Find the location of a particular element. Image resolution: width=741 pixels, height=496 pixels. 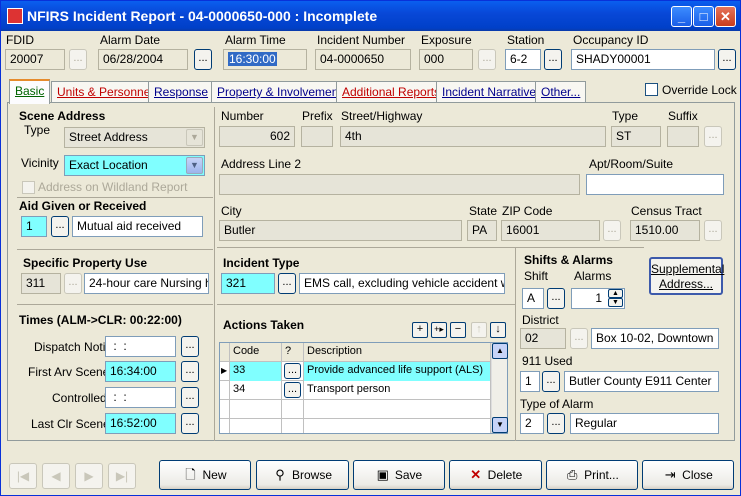

save-button: ▣ Save is located at coordinates (399, 475).